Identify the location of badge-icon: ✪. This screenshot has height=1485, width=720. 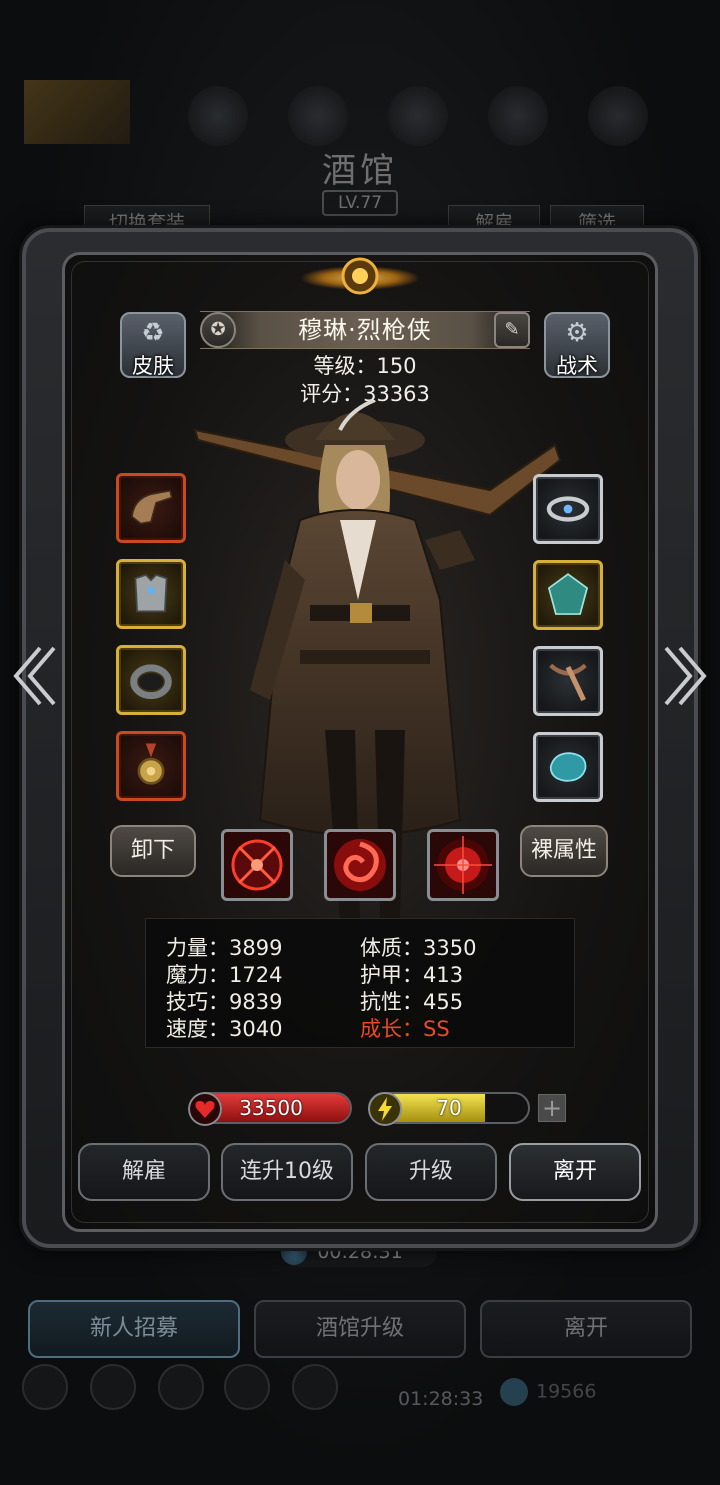
(218, 330).